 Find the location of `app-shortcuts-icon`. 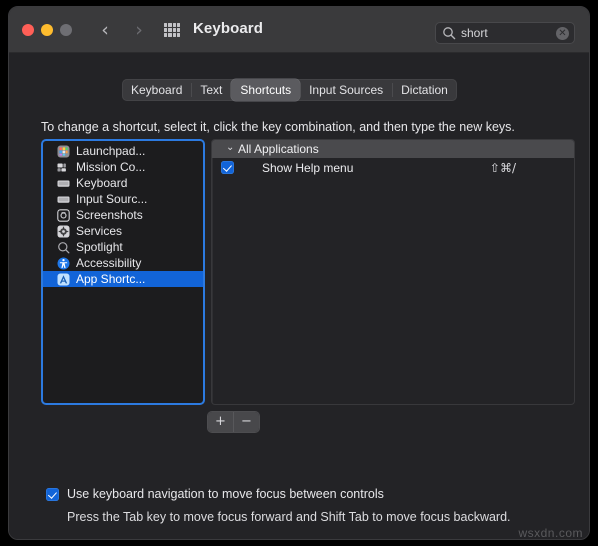

app-shortcuts-icon is located at coordinates (63, 279).